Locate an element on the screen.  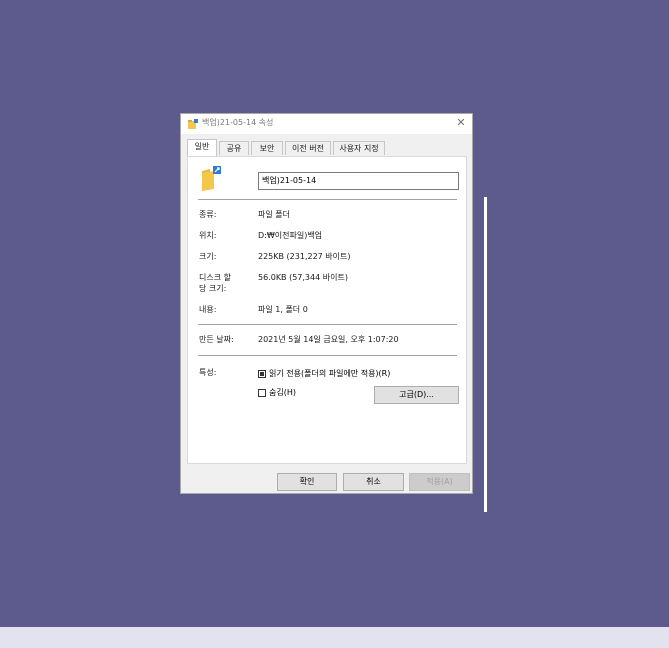
title-bar: 백업)21-05-14 속성 ✕ is located at coordinates (326, 124).